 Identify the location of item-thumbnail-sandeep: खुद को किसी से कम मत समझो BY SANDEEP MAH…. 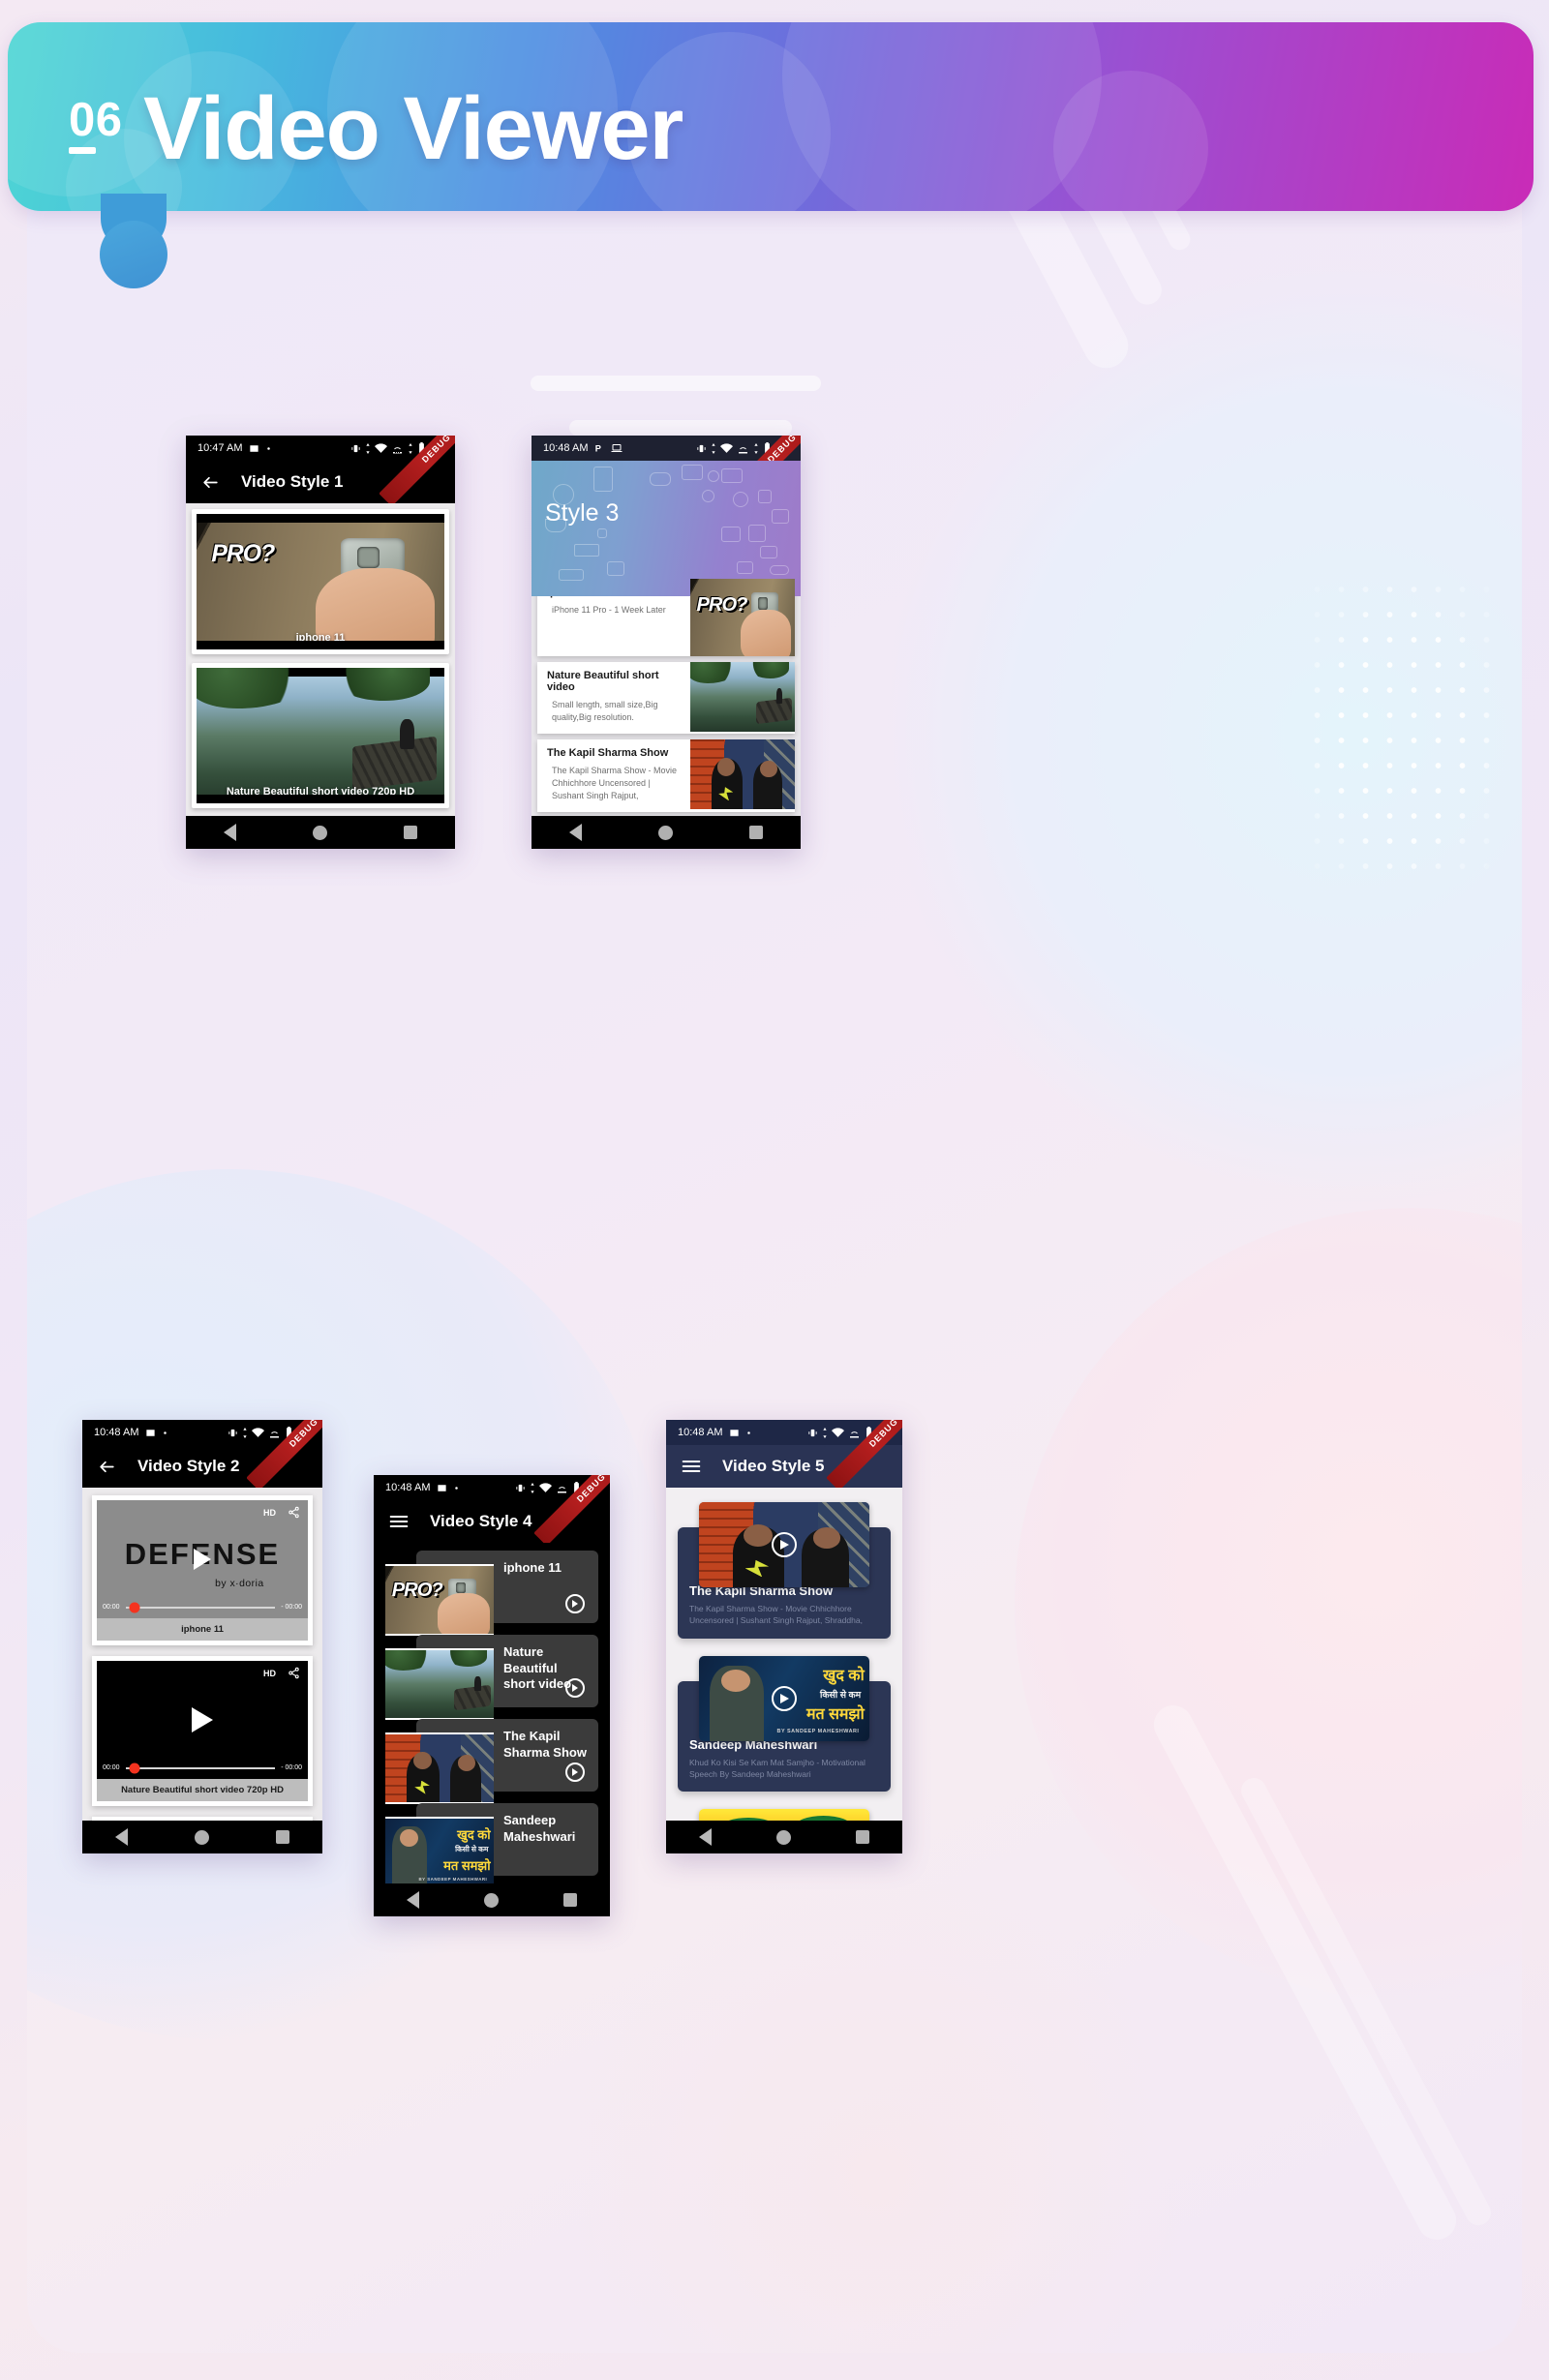
(440, 1850).